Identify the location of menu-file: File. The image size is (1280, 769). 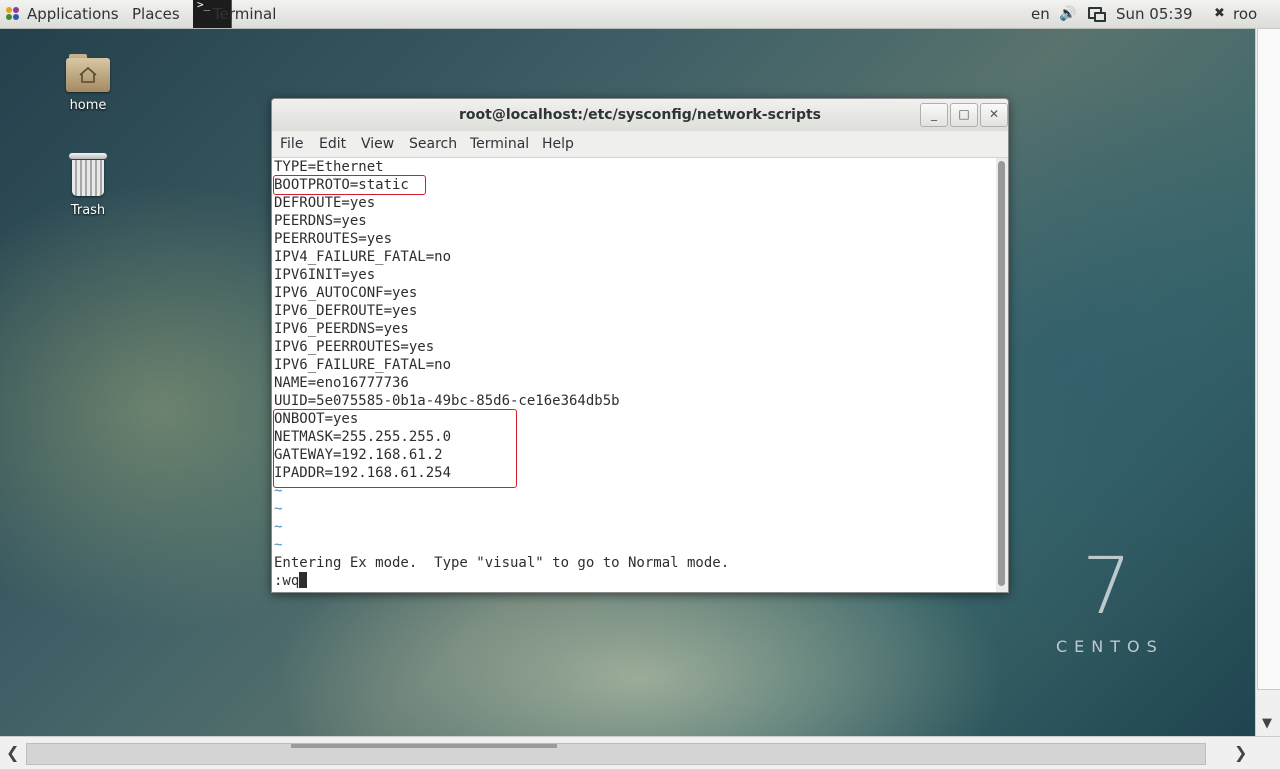
(291, 144).